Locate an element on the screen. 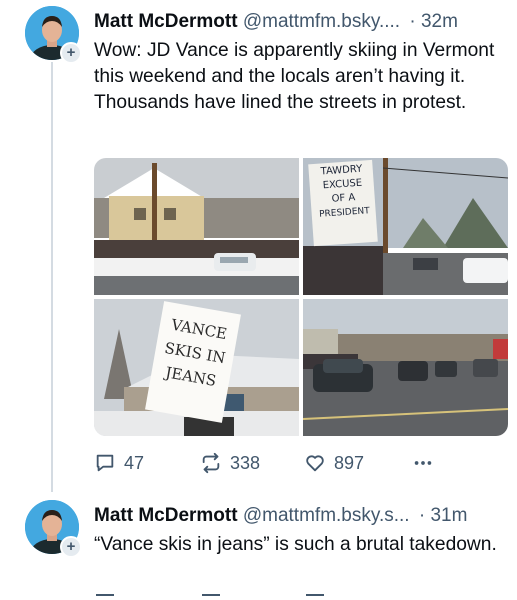  repost-button: 338 is located at coordinates (230, 463).